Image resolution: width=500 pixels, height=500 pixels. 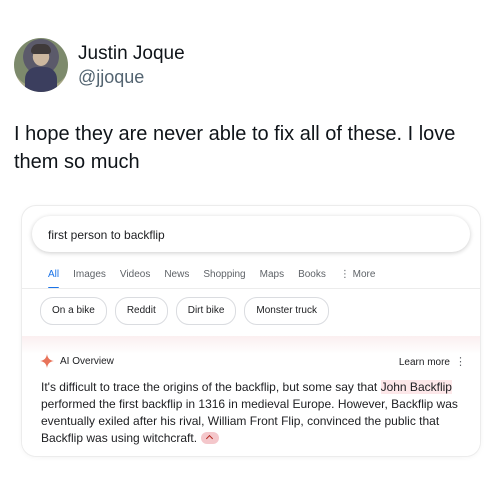 I want to click on author-name: Justin Joque, so click(x=131, y=54).